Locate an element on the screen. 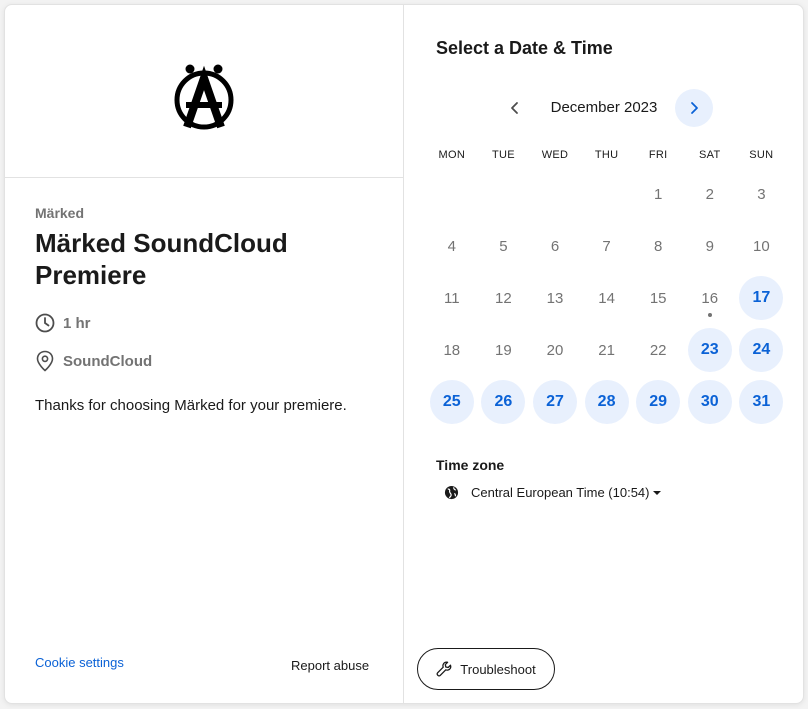  calendar-day-number: 10 is located at coordinates (761, 247).